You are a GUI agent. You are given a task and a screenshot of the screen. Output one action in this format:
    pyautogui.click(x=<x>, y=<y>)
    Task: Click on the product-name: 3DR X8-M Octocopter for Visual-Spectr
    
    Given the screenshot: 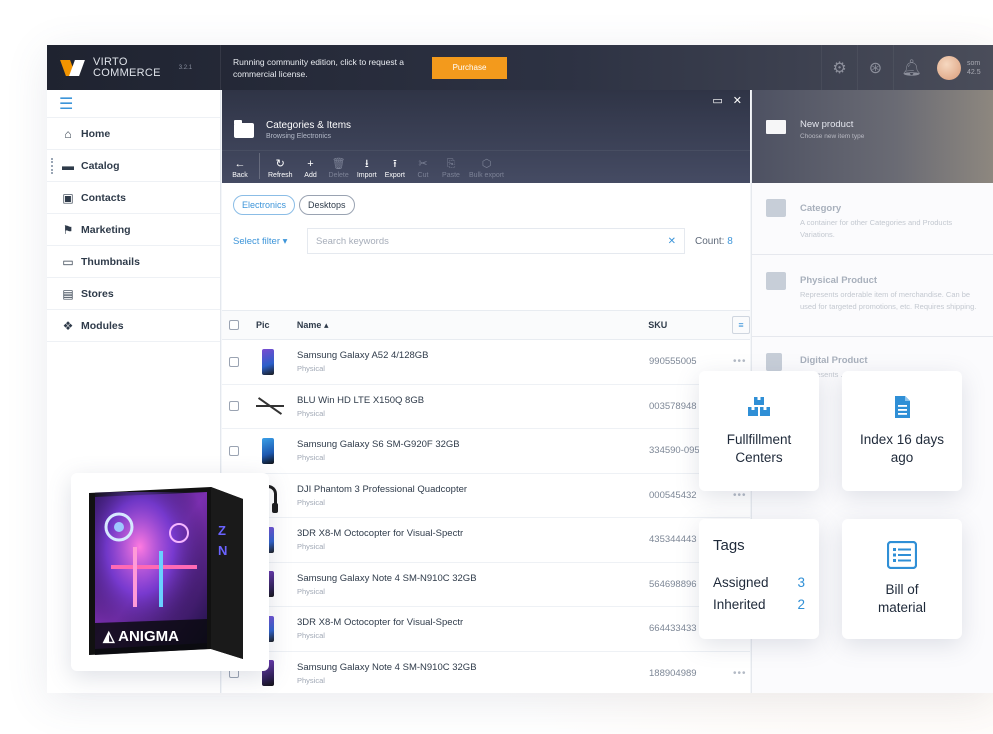 What is the action you would take?
    pyautogui.click(x=380, y=534)
    